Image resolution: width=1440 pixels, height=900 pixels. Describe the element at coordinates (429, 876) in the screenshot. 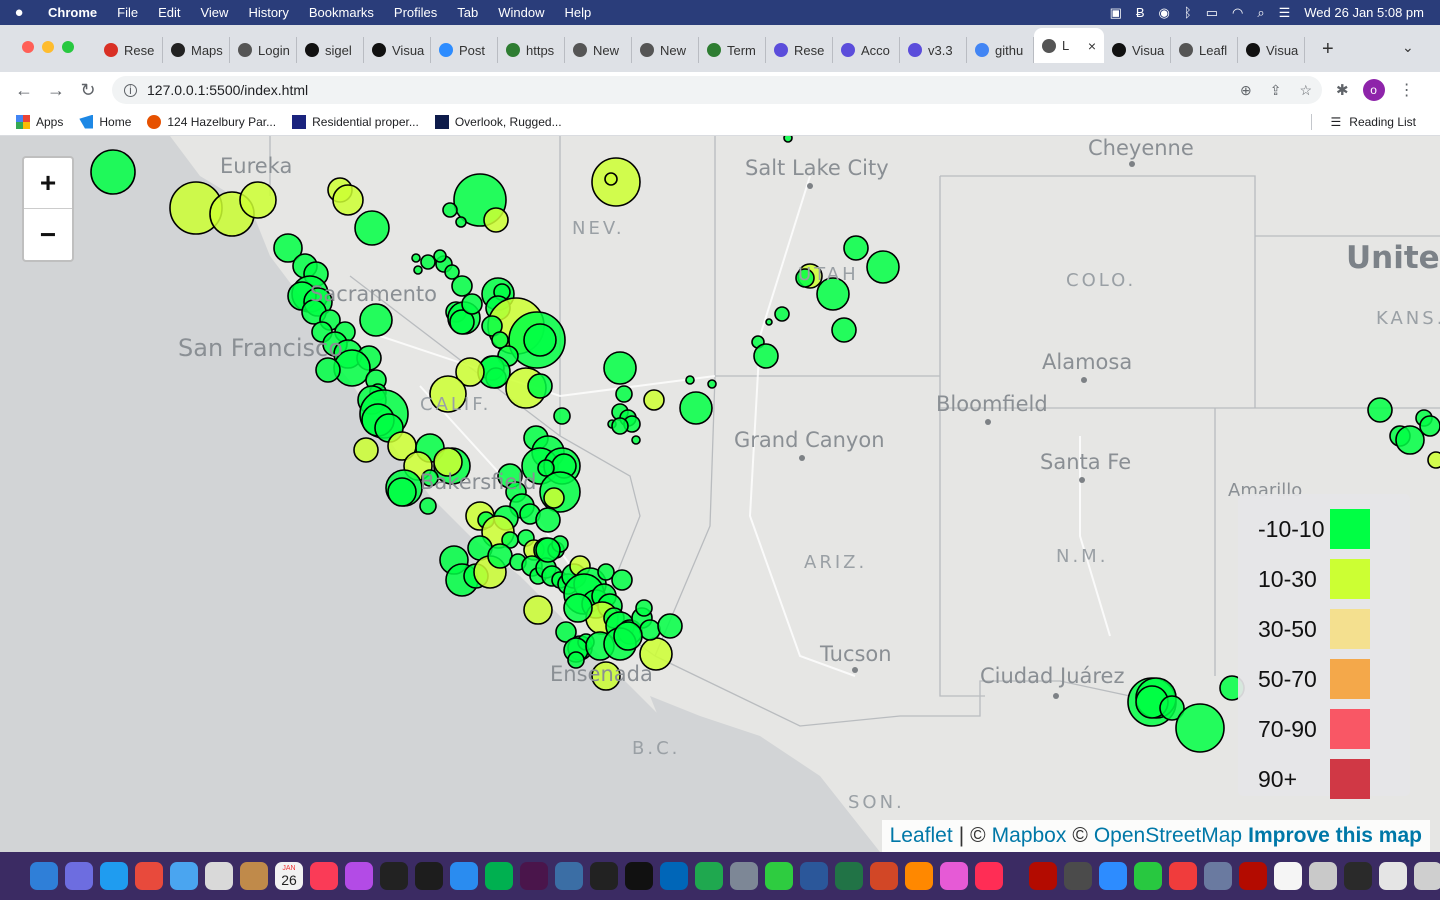

I see `quicktime-icon` at that location.